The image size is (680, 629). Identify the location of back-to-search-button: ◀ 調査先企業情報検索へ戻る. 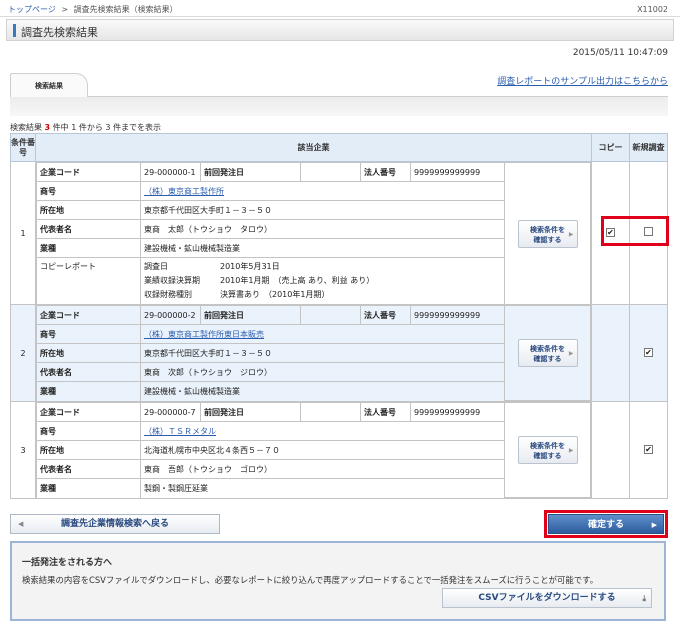
(115, 524).